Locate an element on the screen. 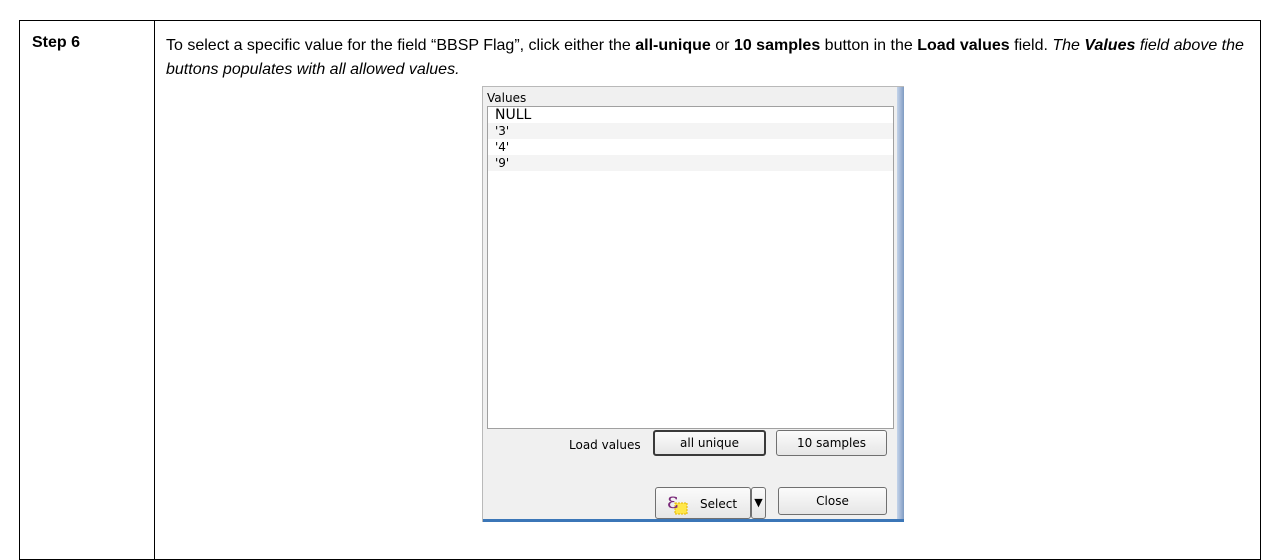  all-unique-button: all unique is located at coordinates (709, 443).